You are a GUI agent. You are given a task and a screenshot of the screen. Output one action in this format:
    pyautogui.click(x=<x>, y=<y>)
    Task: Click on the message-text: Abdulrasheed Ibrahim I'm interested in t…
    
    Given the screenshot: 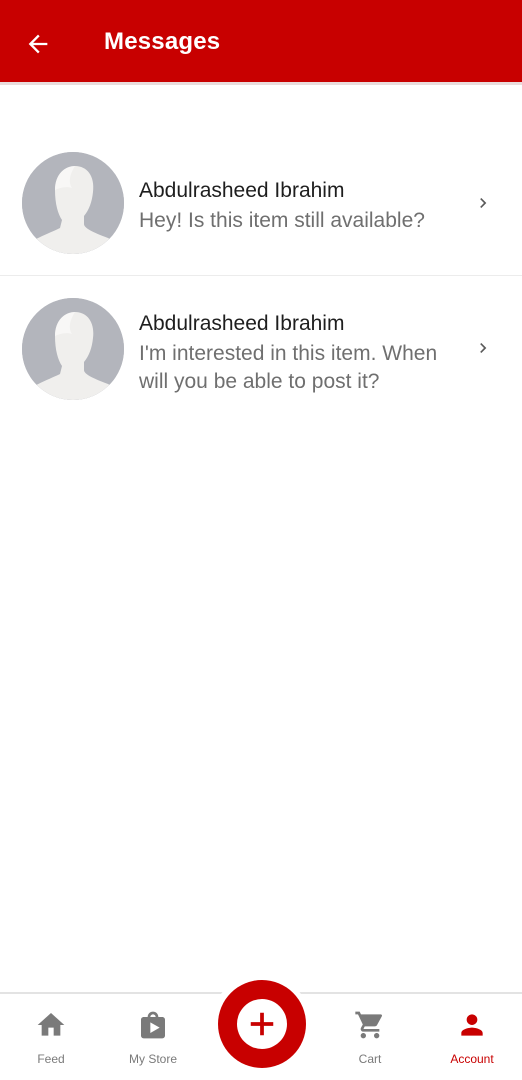 What is the action you would take?
    pyautogui.click(x=301, y=353)
    